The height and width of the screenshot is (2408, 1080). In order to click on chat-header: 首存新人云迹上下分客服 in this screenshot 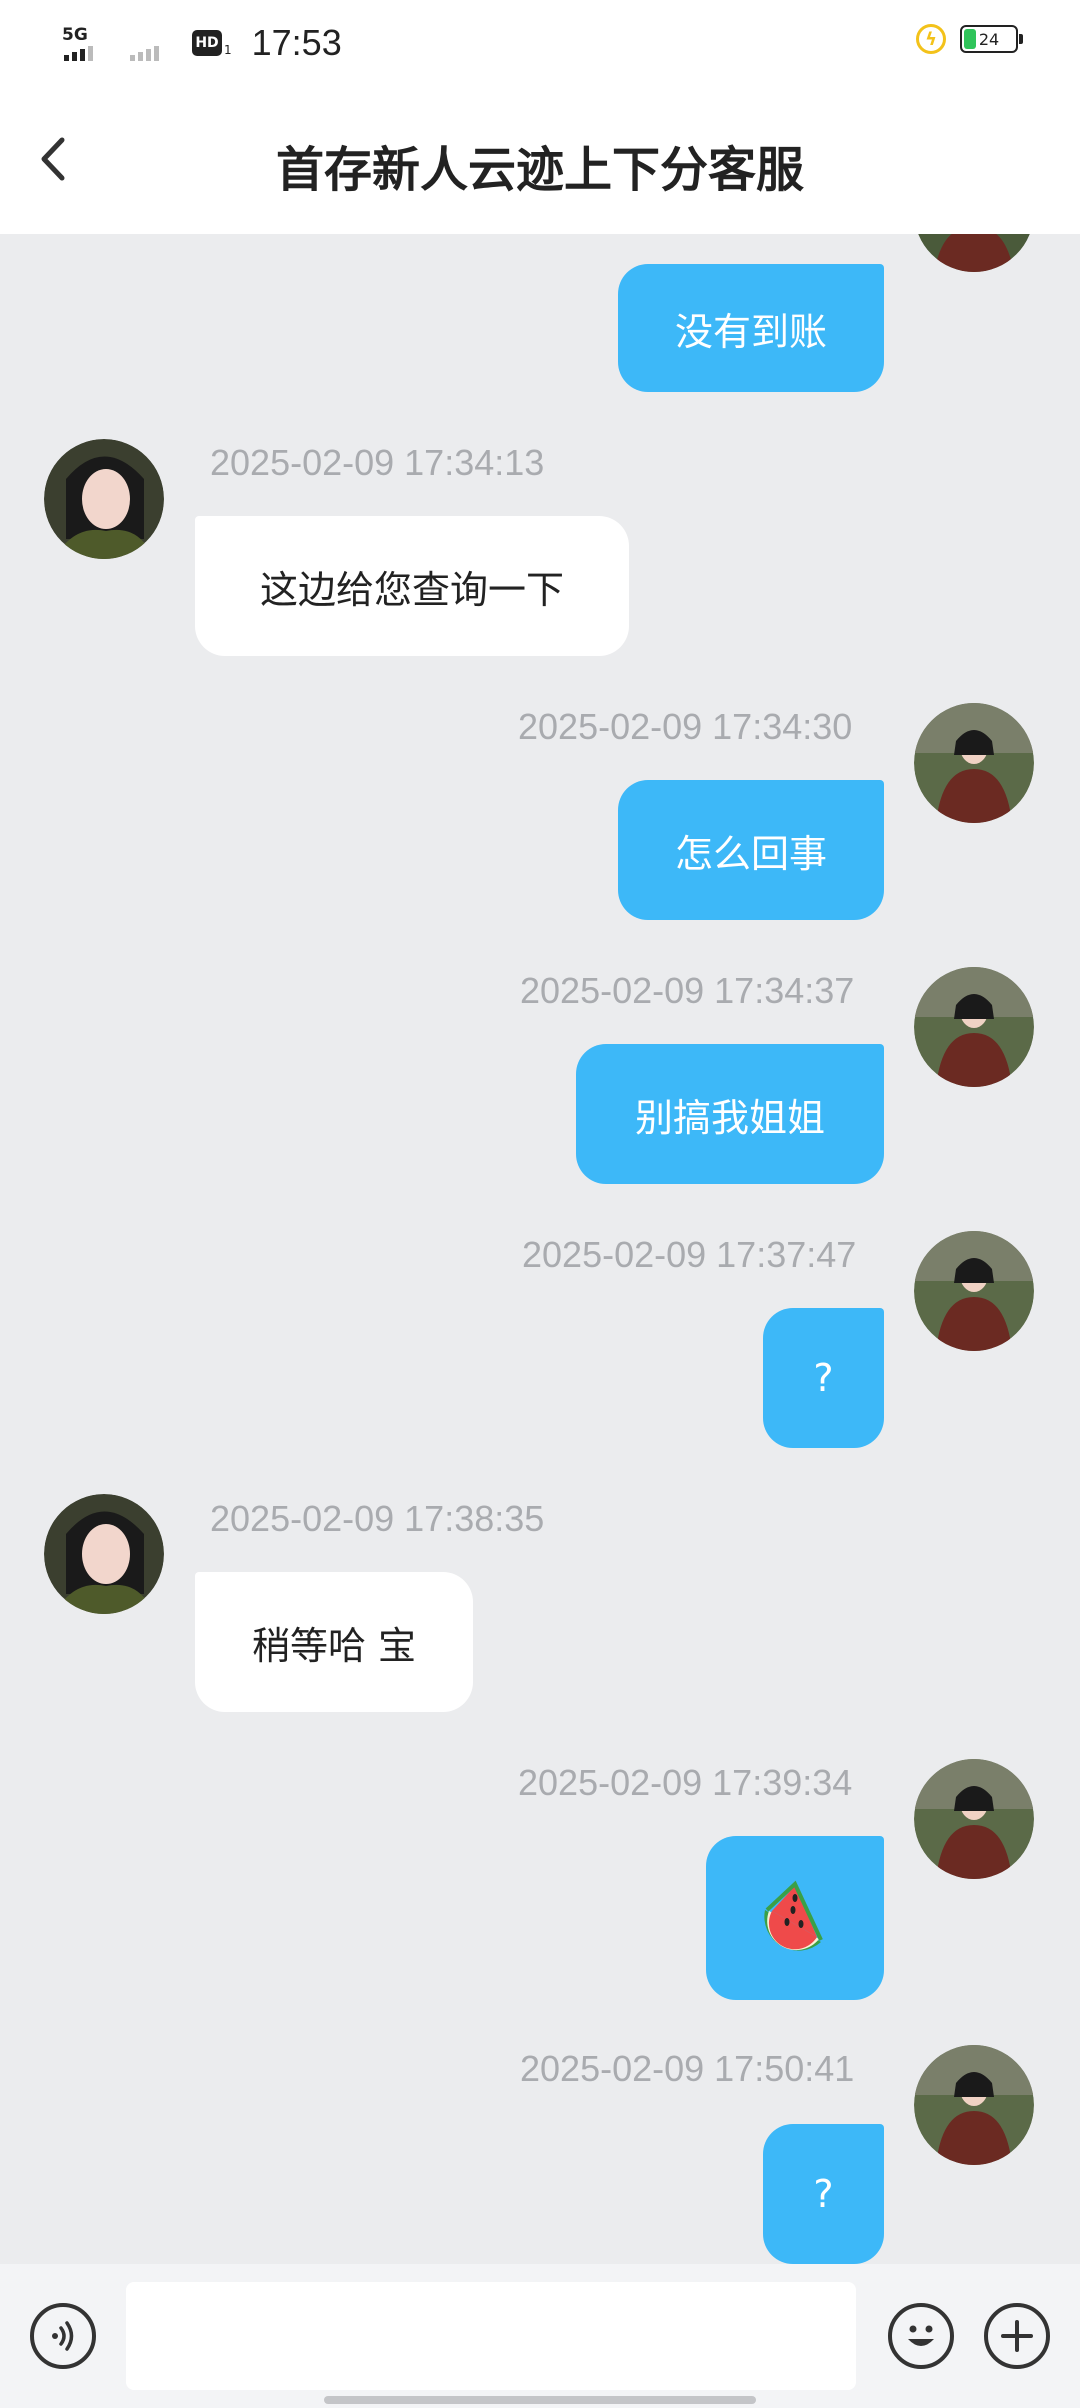, I will do `click(540, 159)`.